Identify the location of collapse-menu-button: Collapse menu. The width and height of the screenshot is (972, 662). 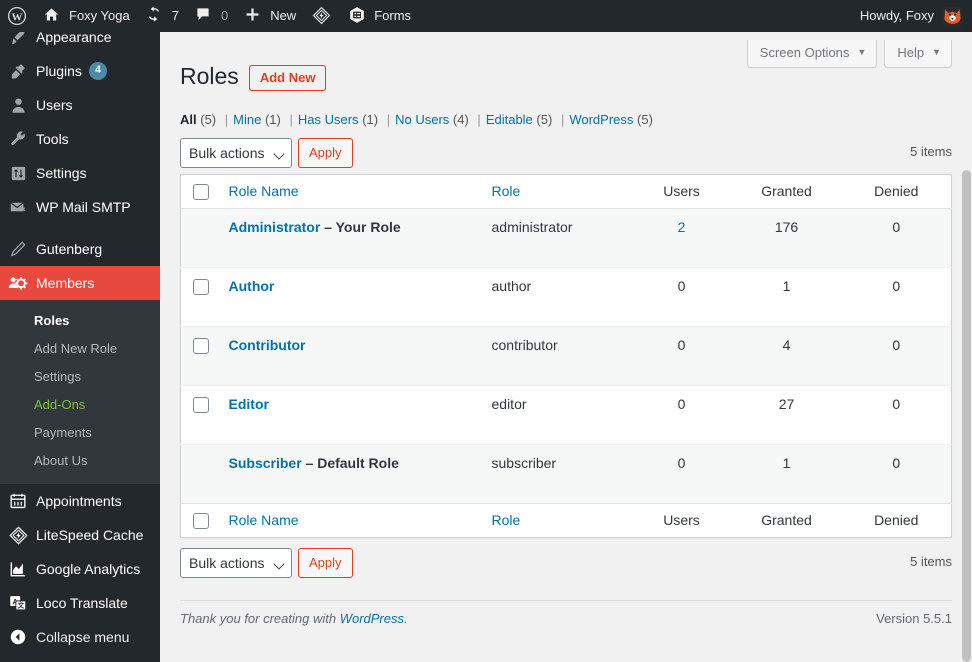
(80, 637).